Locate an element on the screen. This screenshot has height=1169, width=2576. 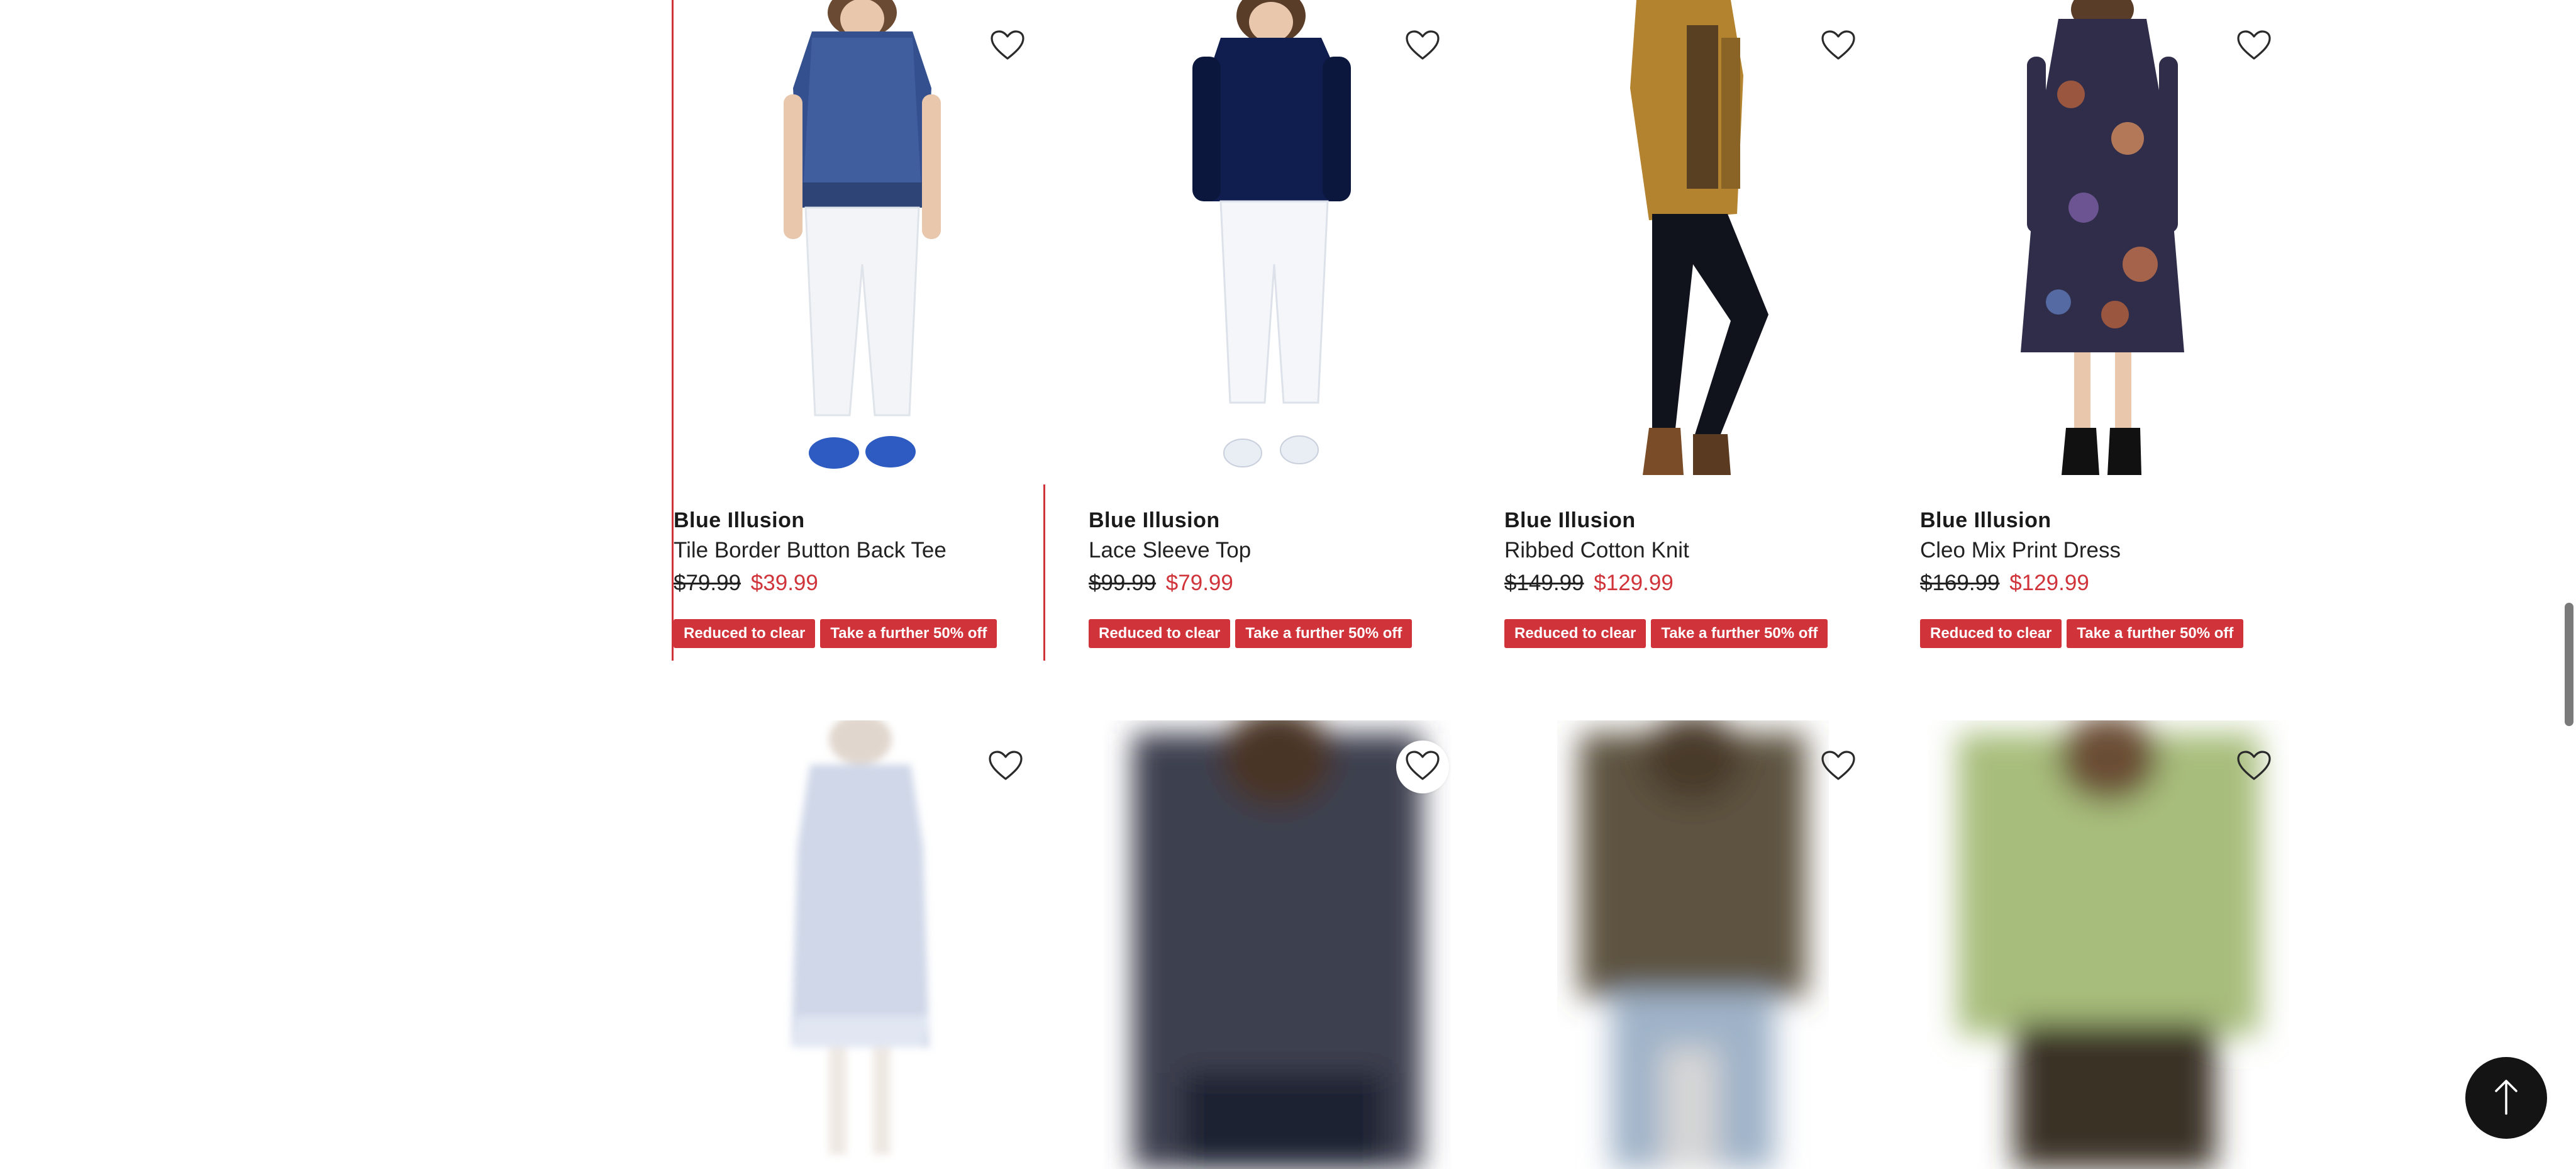
price-original: $149.99 is located at coordinates (1544, 583).